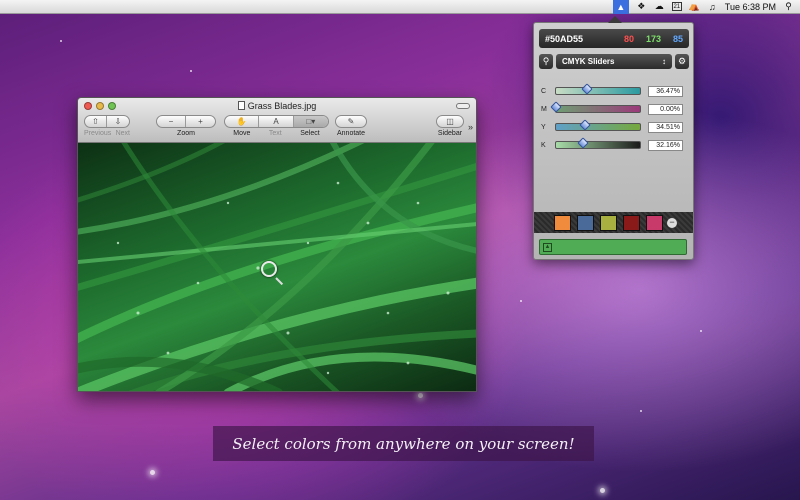 The image size is (800, 500). I want to click on sidebar-segment: ◫, so click(450, 121).